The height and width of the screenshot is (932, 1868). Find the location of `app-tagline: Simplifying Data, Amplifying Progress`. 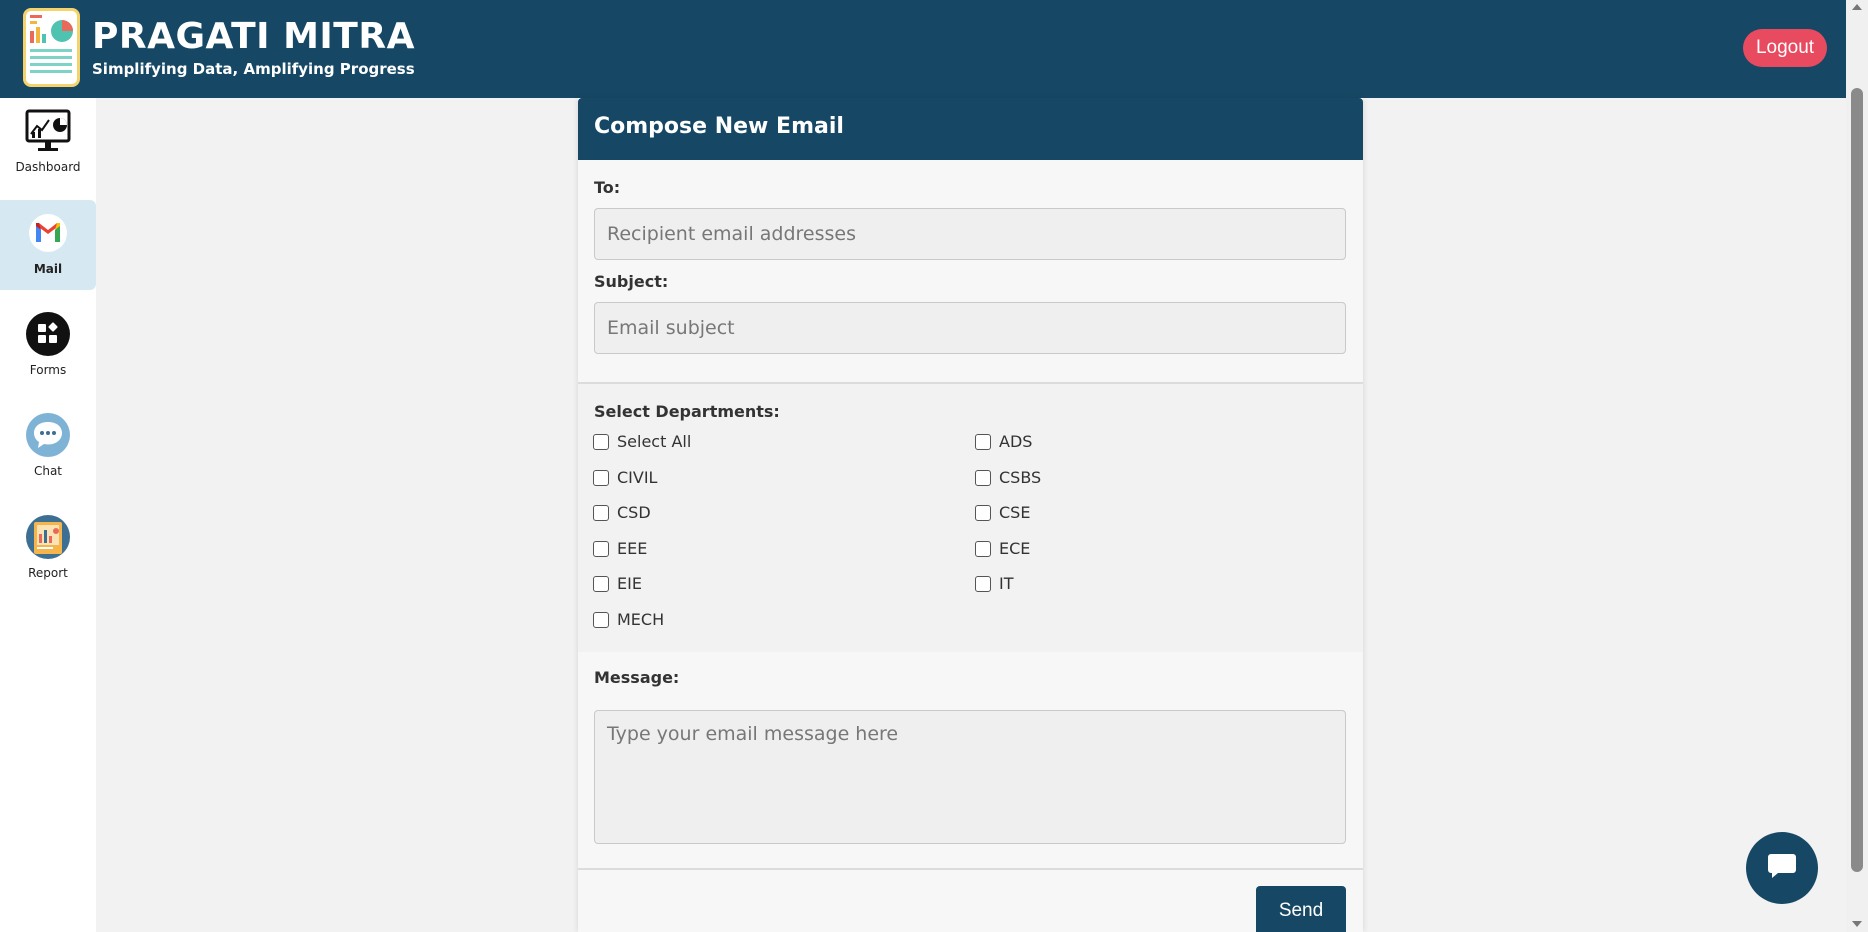

app-tagline: Simplifying Data, Amplifying Progress is located at coordinates (253, 69).